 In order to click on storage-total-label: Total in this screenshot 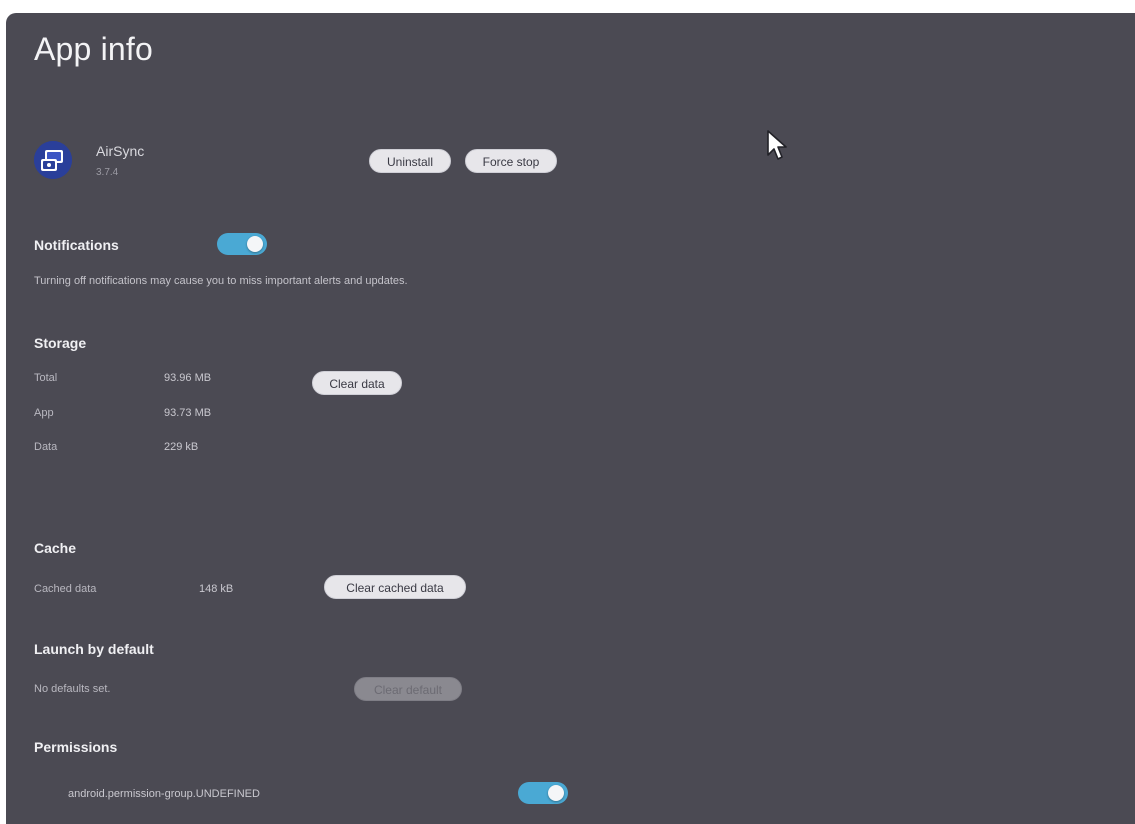, I will do `click(46, 378)`.